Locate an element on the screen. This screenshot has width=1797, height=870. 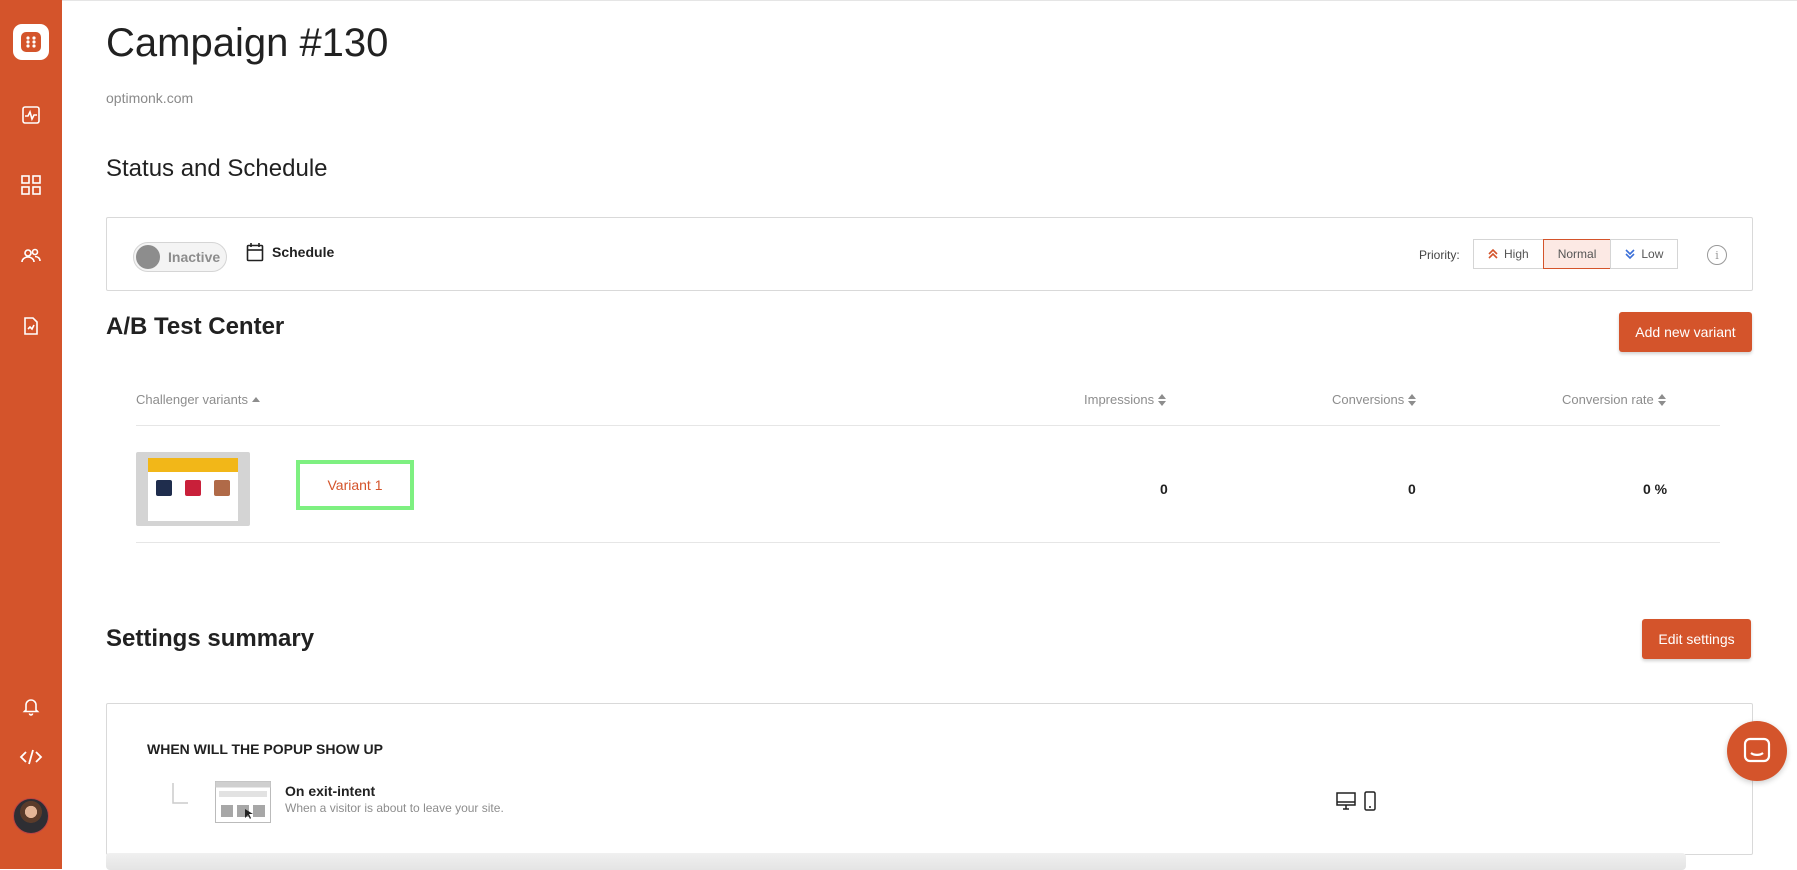
code-icon is located at coordinates (31, 757).